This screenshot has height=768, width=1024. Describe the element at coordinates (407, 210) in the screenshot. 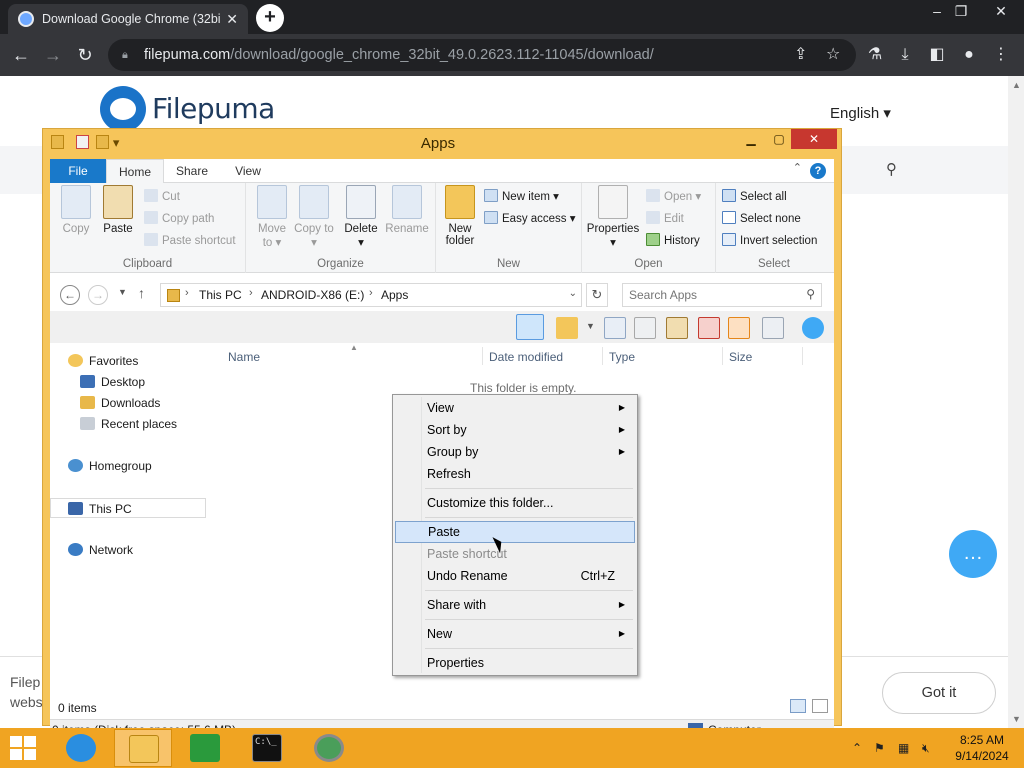

I see `rename-button: Rename` at that location.